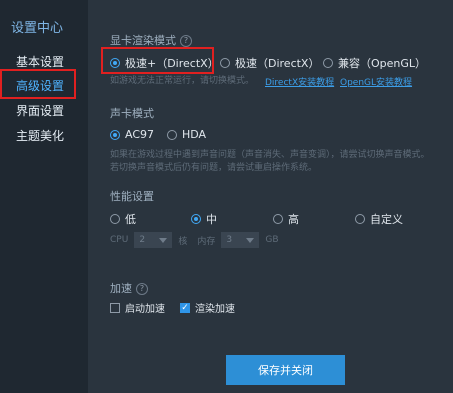  What do you see at coordinates (157, 60) in the screenshot?
I see `option-highlight-box` at bounding box center [157, 60].